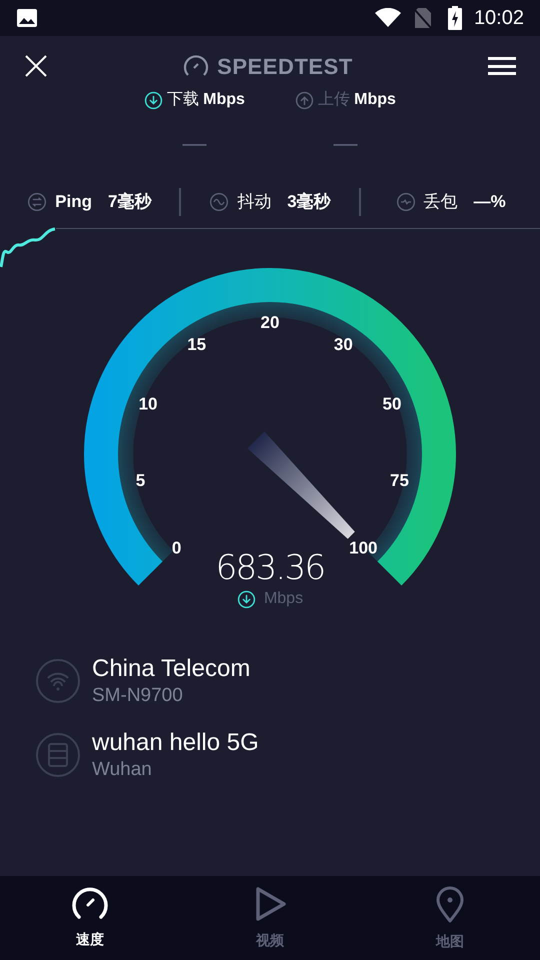 The image size is (540, 960). I want to click on connection-title: wuhan hello 5G, so click(175, 743).